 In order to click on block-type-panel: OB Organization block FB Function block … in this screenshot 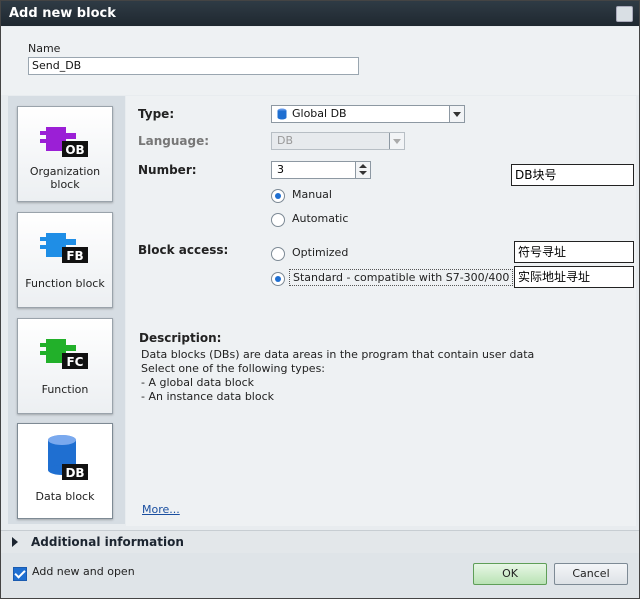, I will do `click(66, 310)`.